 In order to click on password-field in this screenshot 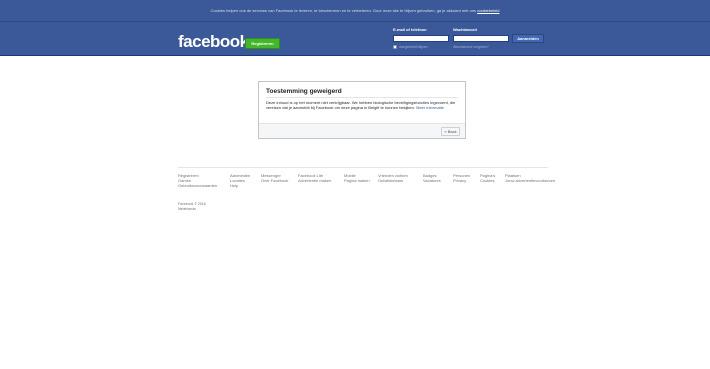, I will do `click(481, 38)`.